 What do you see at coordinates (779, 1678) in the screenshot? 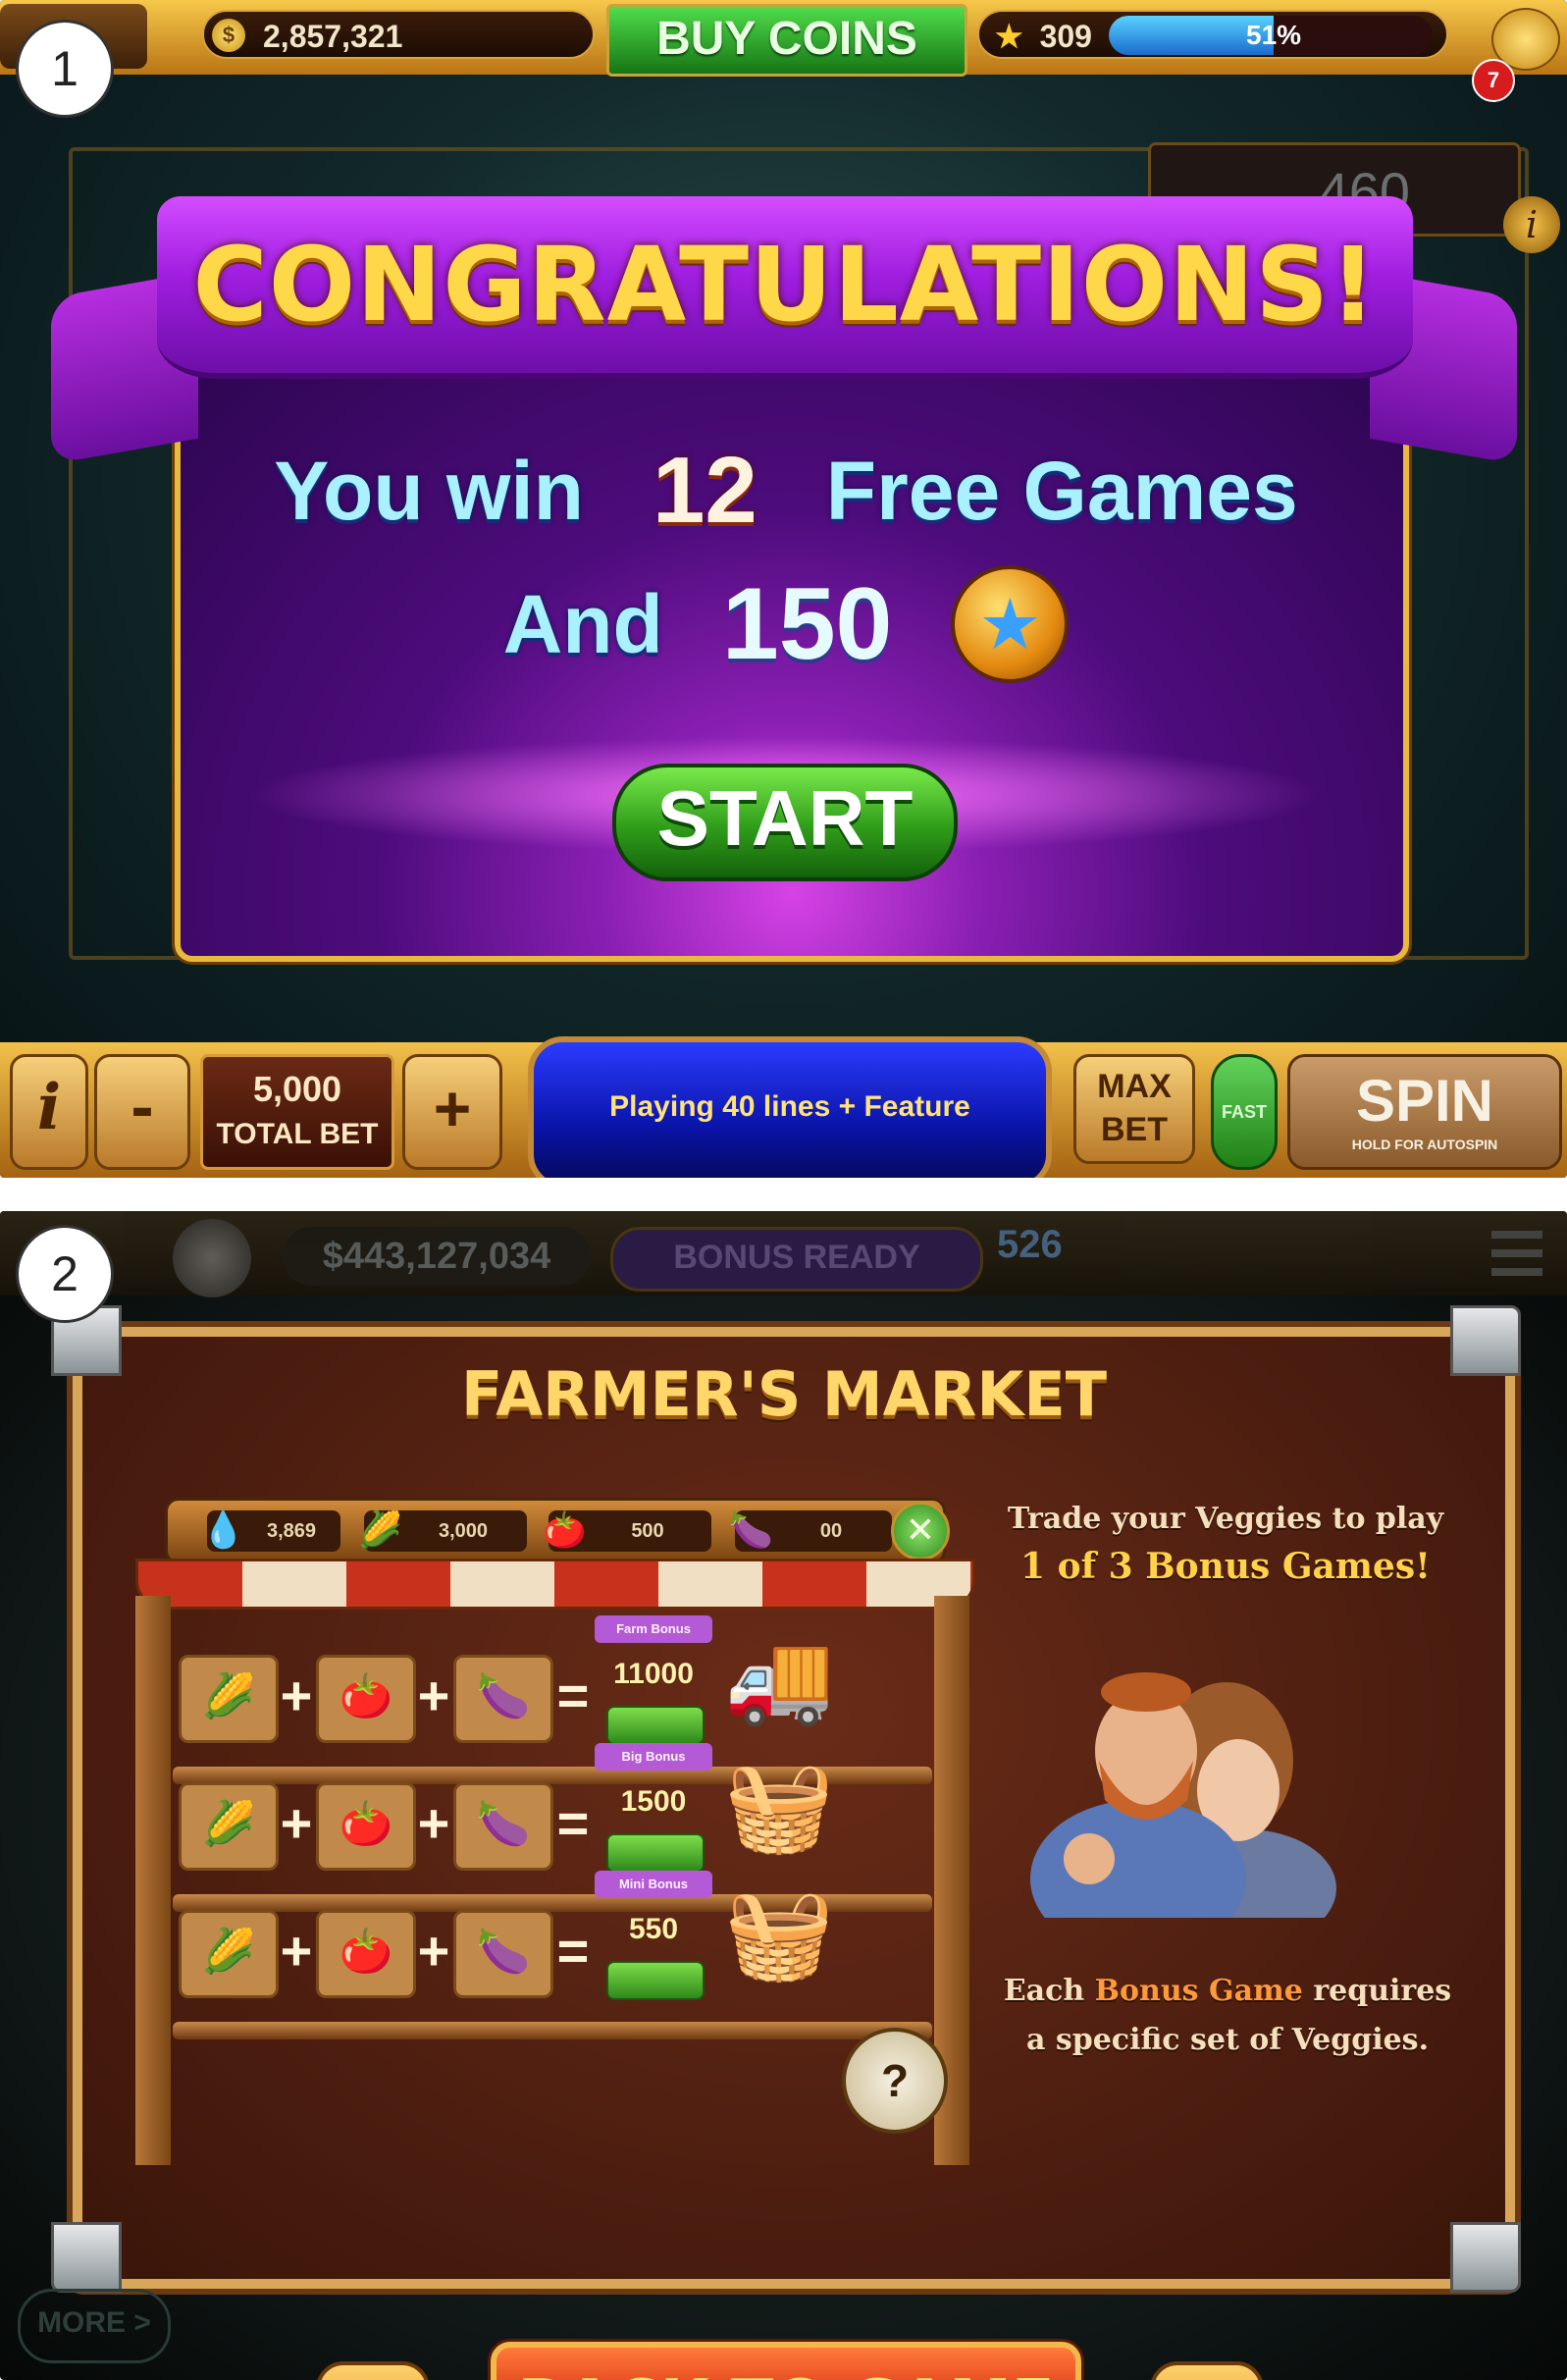
I see `truck-icon: 🚚` at bounding box center [779, 1678].